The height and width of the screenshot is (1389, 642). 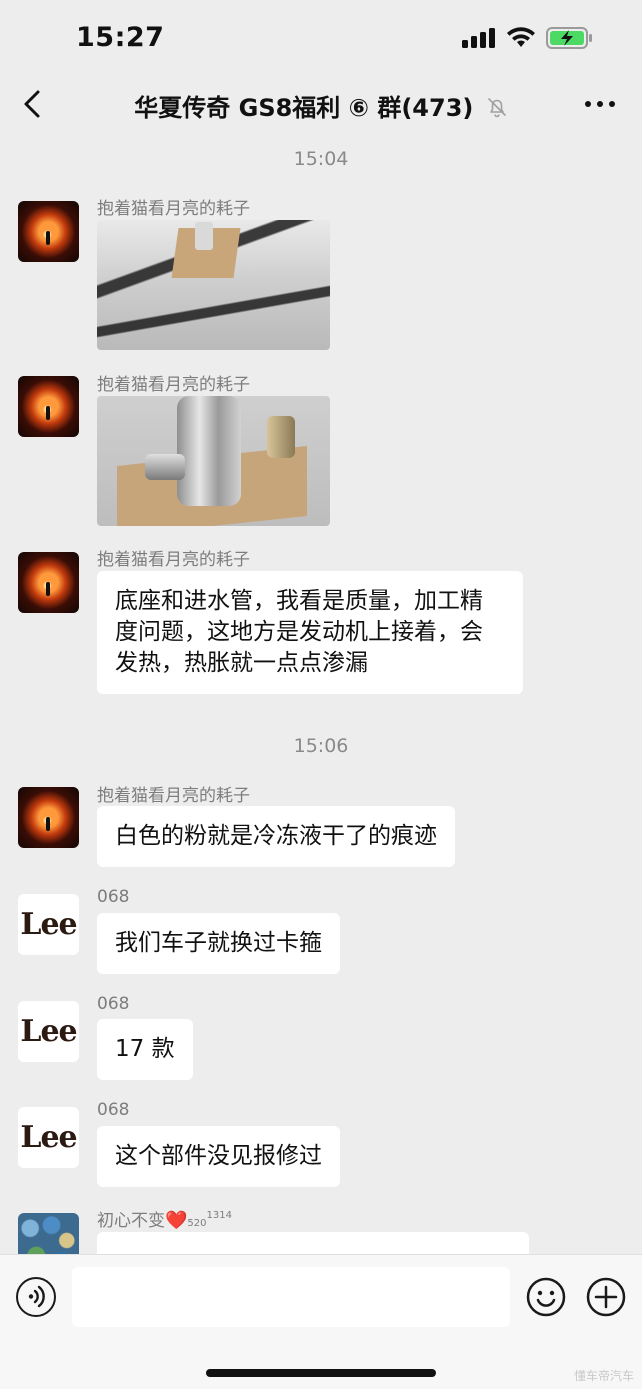 I want to click on signal-icon, so click(x=479, y=38).